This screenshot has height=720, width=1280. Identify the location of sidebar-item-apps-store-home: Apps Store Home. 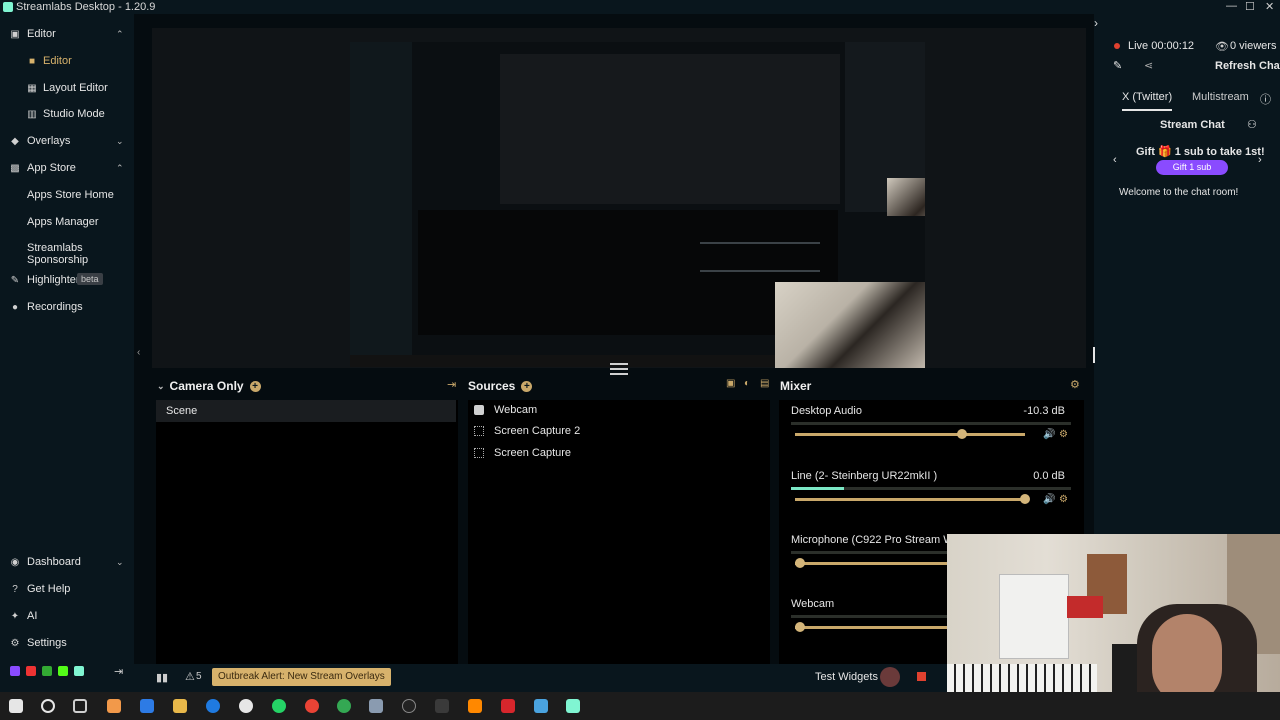
(67, 195).